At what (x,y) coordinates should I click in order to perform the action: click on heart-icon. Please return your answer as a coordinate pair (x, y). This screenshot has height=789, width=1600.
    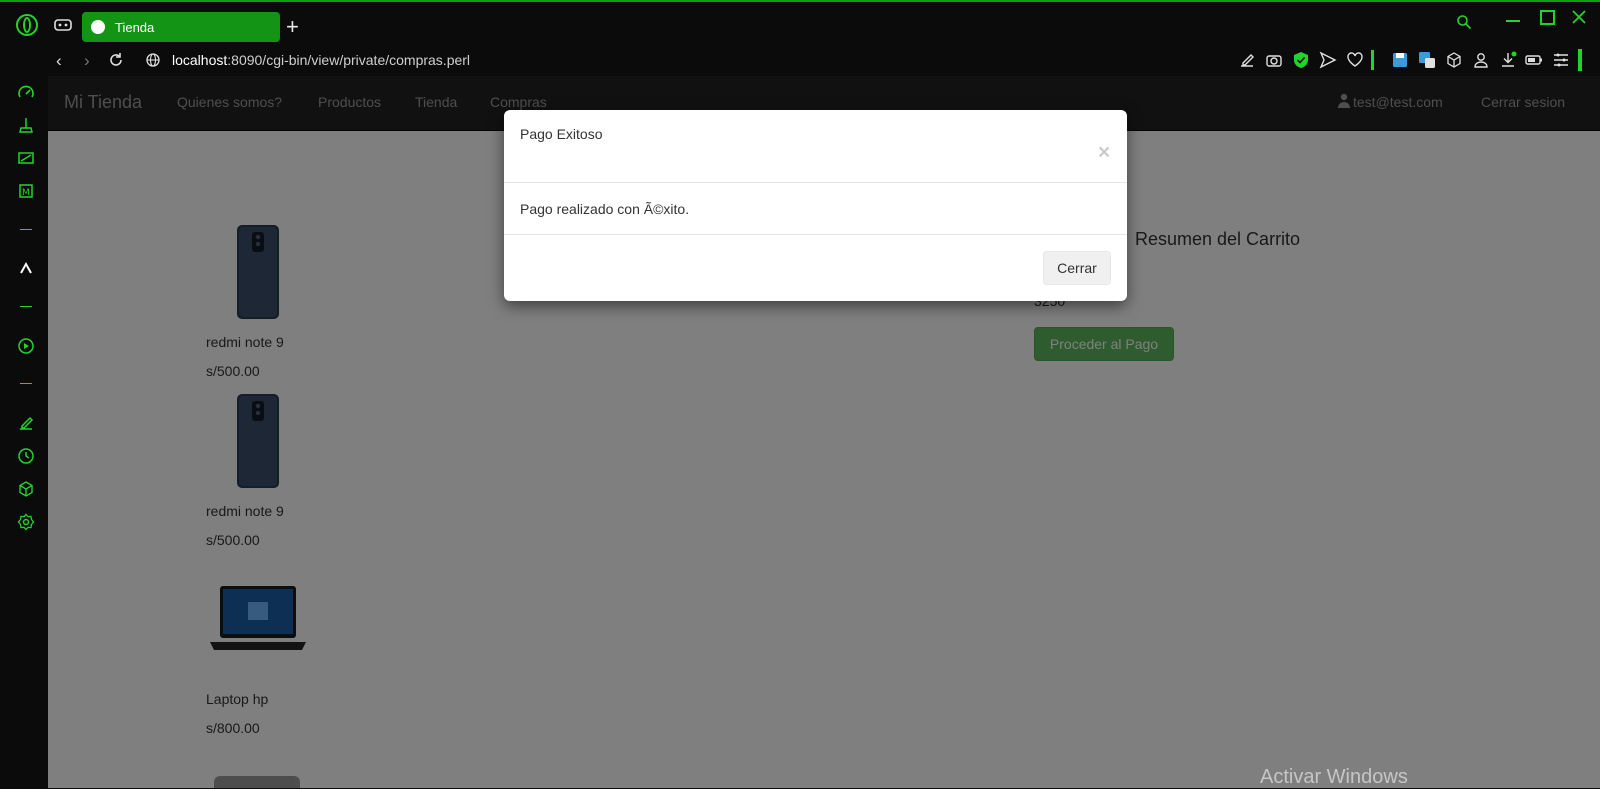
    Looking at the image, I should click on (1355, 60).